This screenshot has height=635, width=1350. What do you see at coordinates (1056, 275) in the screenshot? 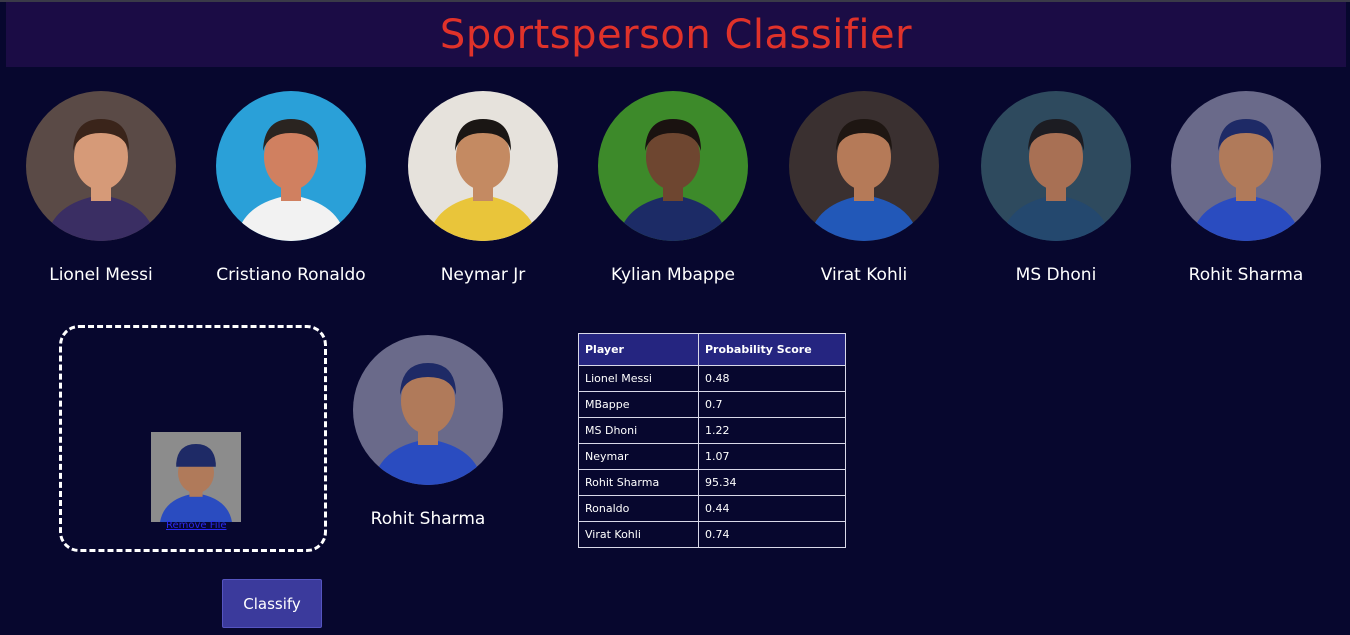
I see `player-name: MS Dhoni` at bounding box center [1056, 275].